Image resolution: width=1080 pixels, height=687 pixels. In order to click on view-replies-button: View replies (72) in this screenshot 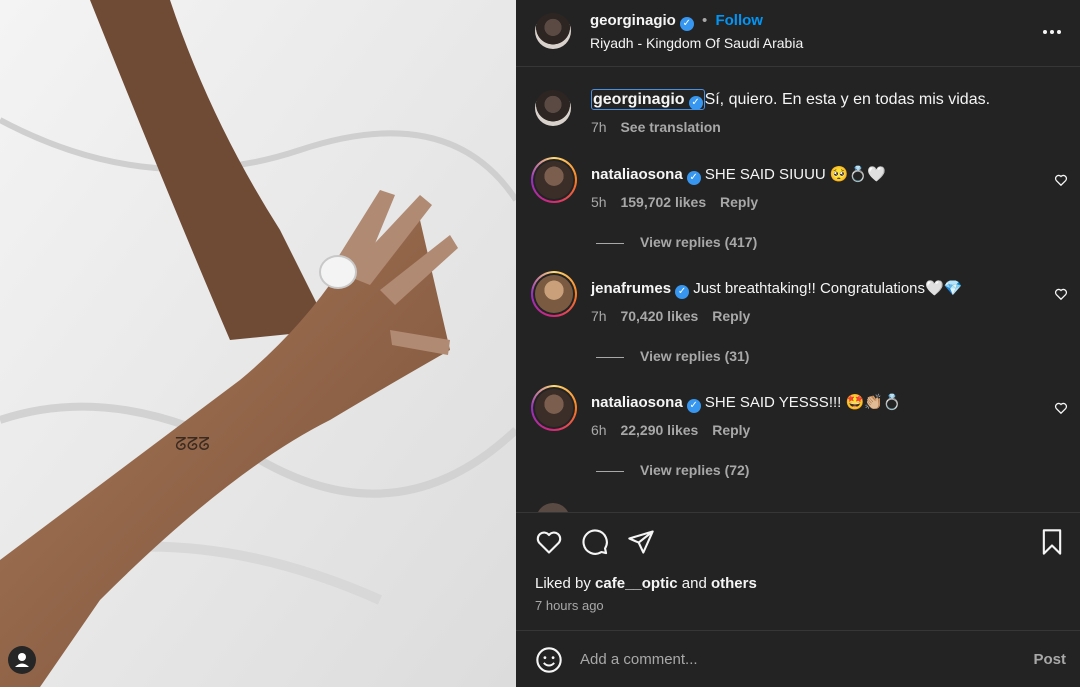, I will do `click(672, 470)`.